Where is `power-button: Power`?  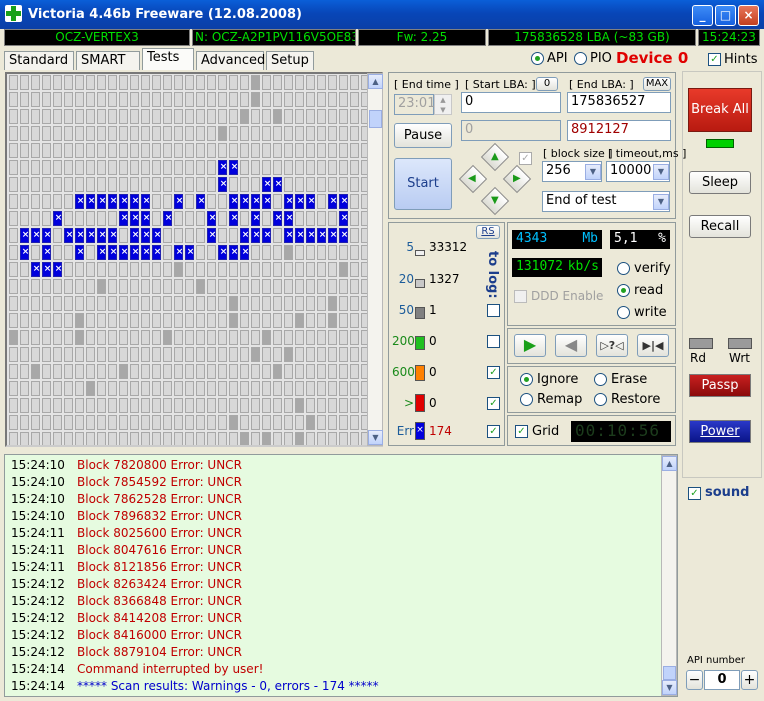
power-button: Power is located at coordinates (720, 431).